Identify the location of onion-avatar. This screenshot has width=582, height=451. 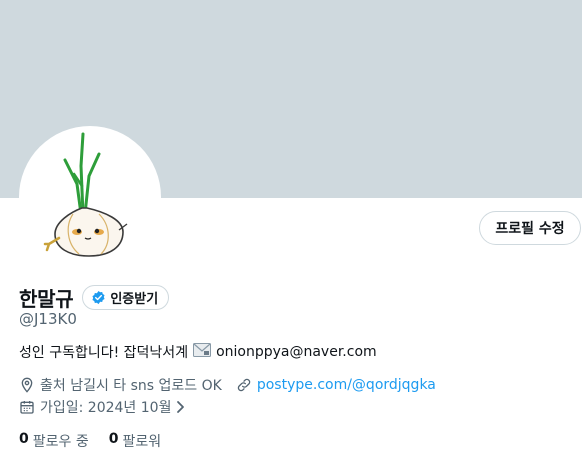
(85, 194).